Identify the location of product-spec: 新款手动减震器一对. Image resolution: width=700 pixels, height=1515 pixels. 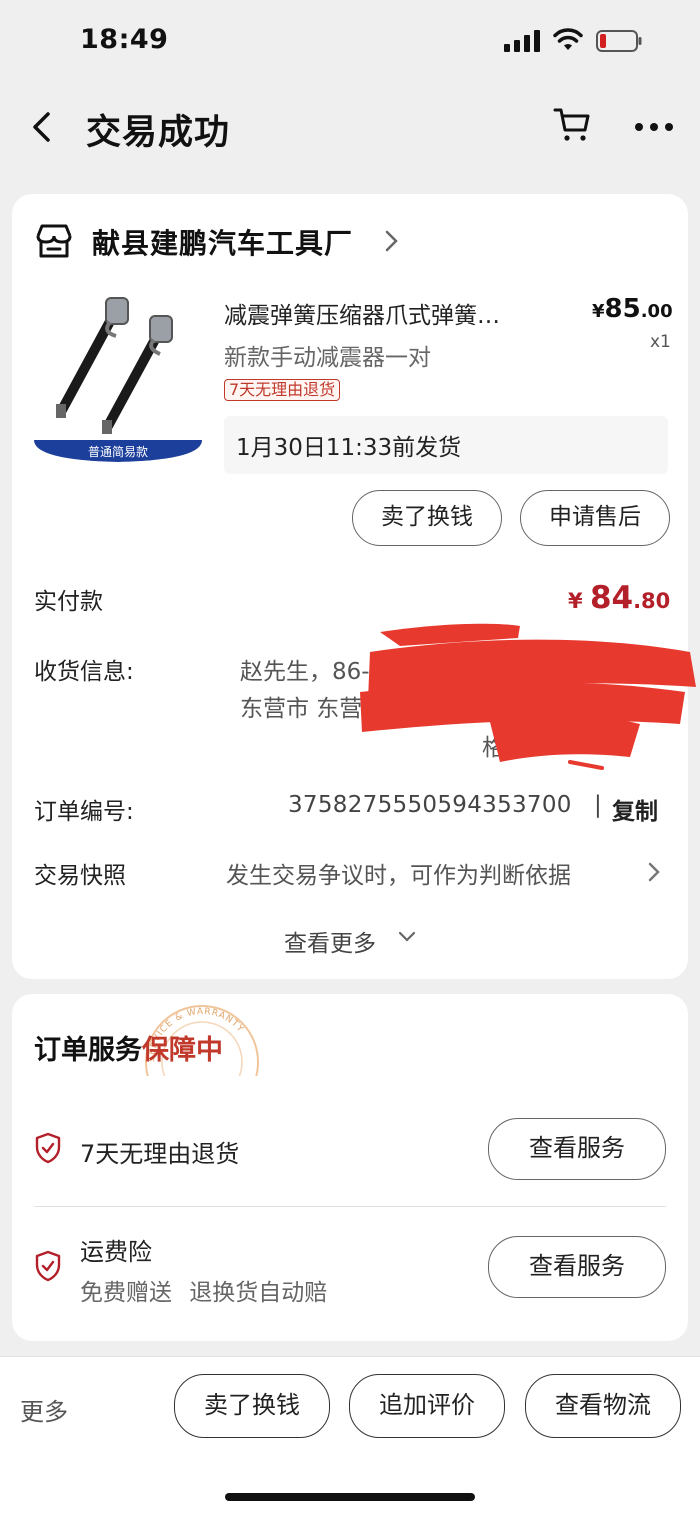
(327, 358).